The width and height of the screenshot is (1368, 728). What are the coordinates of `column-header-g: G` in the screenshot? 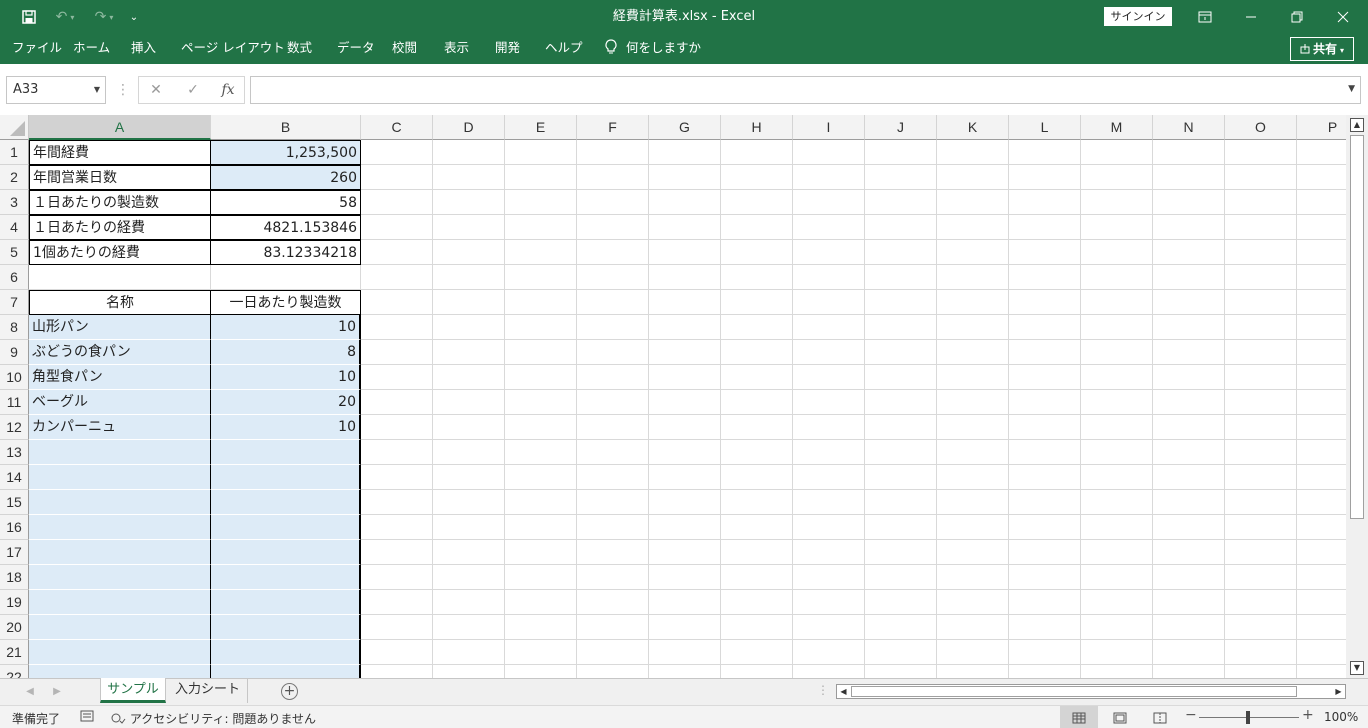 It's located at (685, 127).